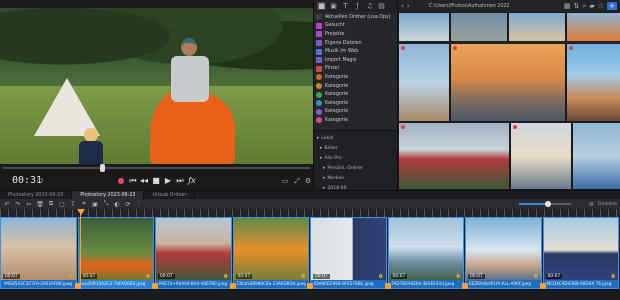 The width and height of the screenshot is (620, 300). I want to click on cut-icon: ✂, so click(29, 204).